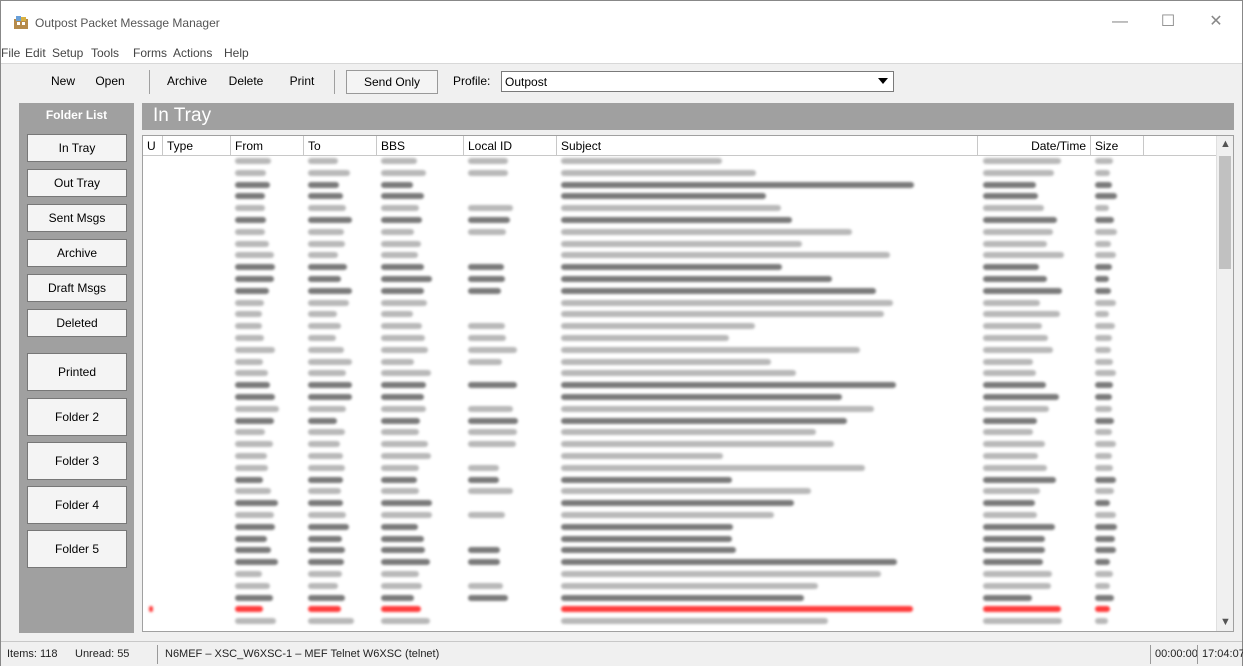 This screenshot has width=1243, height=666. What do you see at coordinates (1181, 146) in the screenshot?
I see `column-header-spacer` at bounding box center [1181, 146].